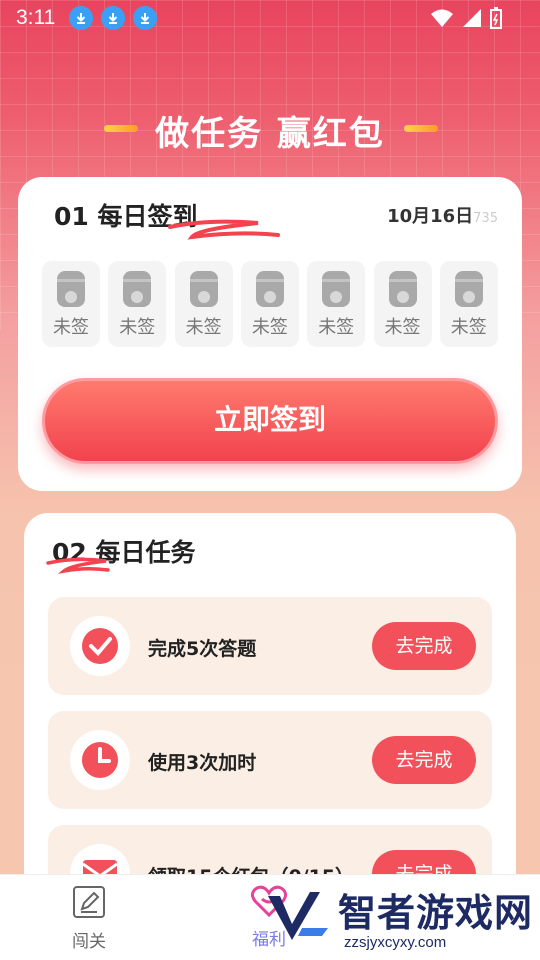  I want to click on task-label: 使用3次加时, so click(202, 763).